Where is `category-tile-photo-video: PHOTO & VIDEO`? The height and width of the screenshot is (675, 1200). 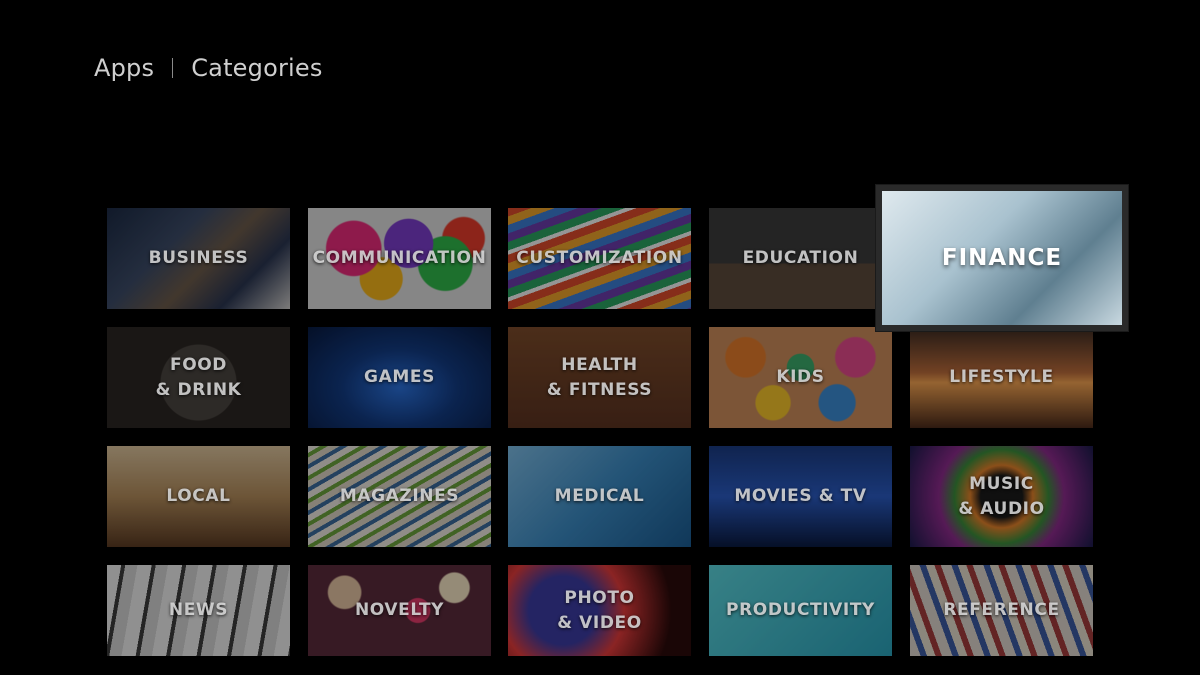
category-tile-photo-video: PHOTO & VIDEO is located at coordinates (599, 610).